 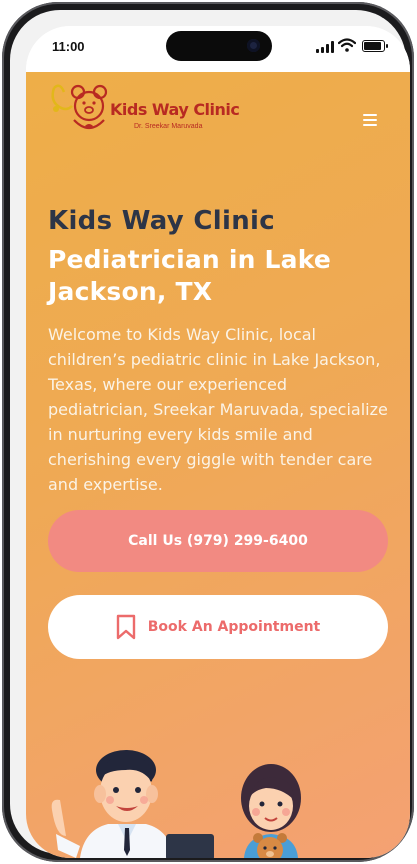 What do you see at coordinates (190, 275) in the screenshot?
I see `page-title: Pediatrician in Lake Jackson, TX` at bounding box center [190, 275].